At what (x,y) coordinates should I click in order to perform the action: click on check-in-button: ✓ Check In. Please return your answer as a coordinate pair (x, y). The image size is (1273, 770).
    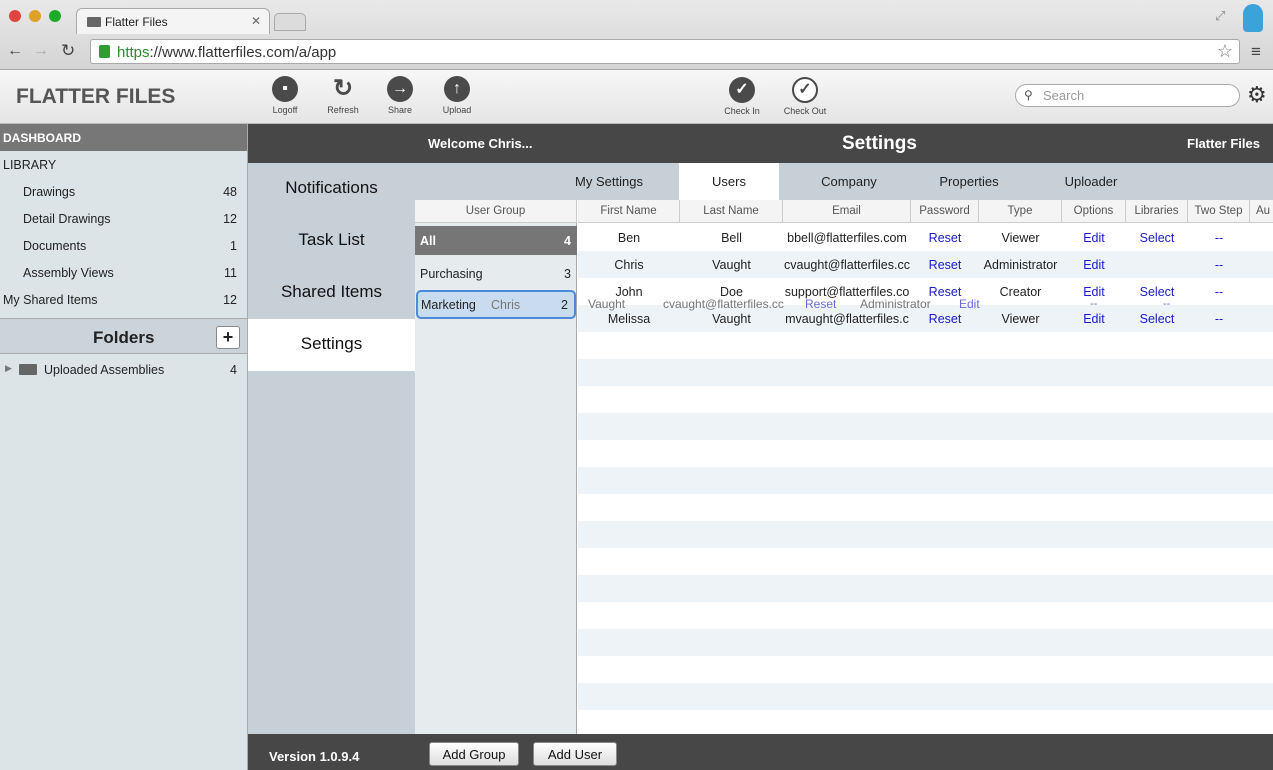
    Looking at the image, I should click on (742, 96).